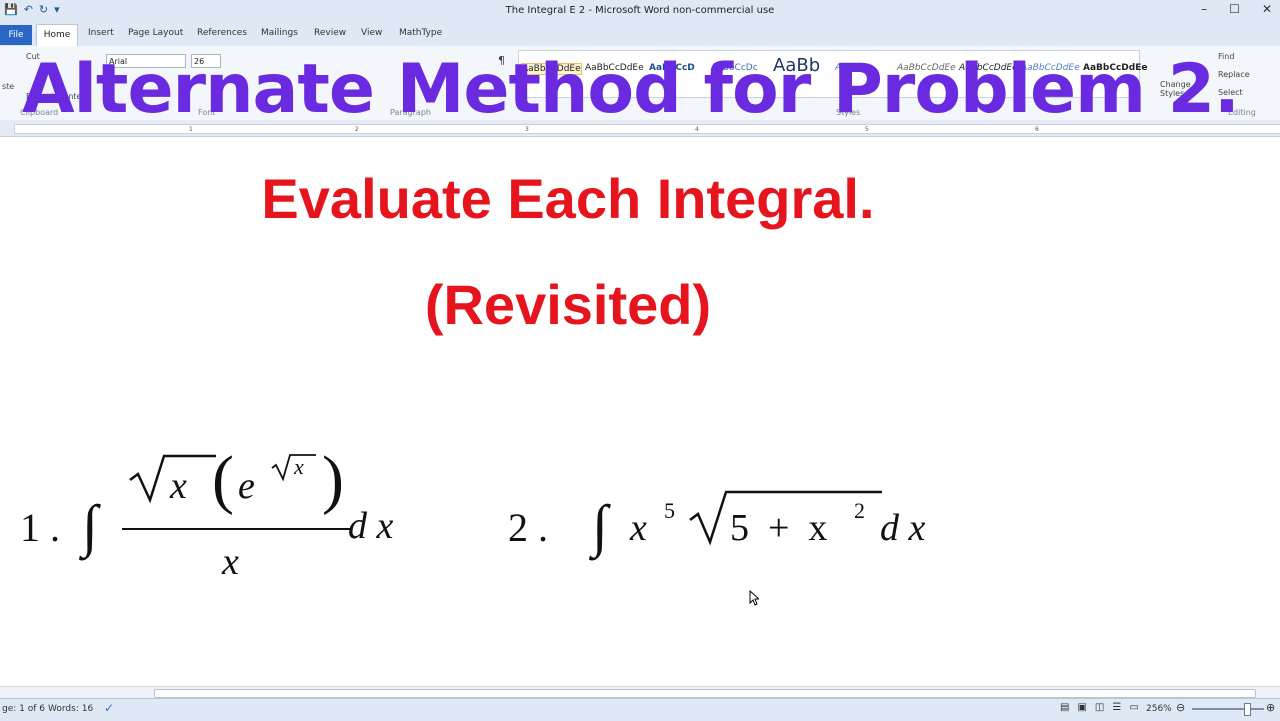 This screenshot has width=1280, height=721. Describe the element at coordinates (155, 33) in the screenshot. I see `tab-page-layout: Page Layout` at that location.